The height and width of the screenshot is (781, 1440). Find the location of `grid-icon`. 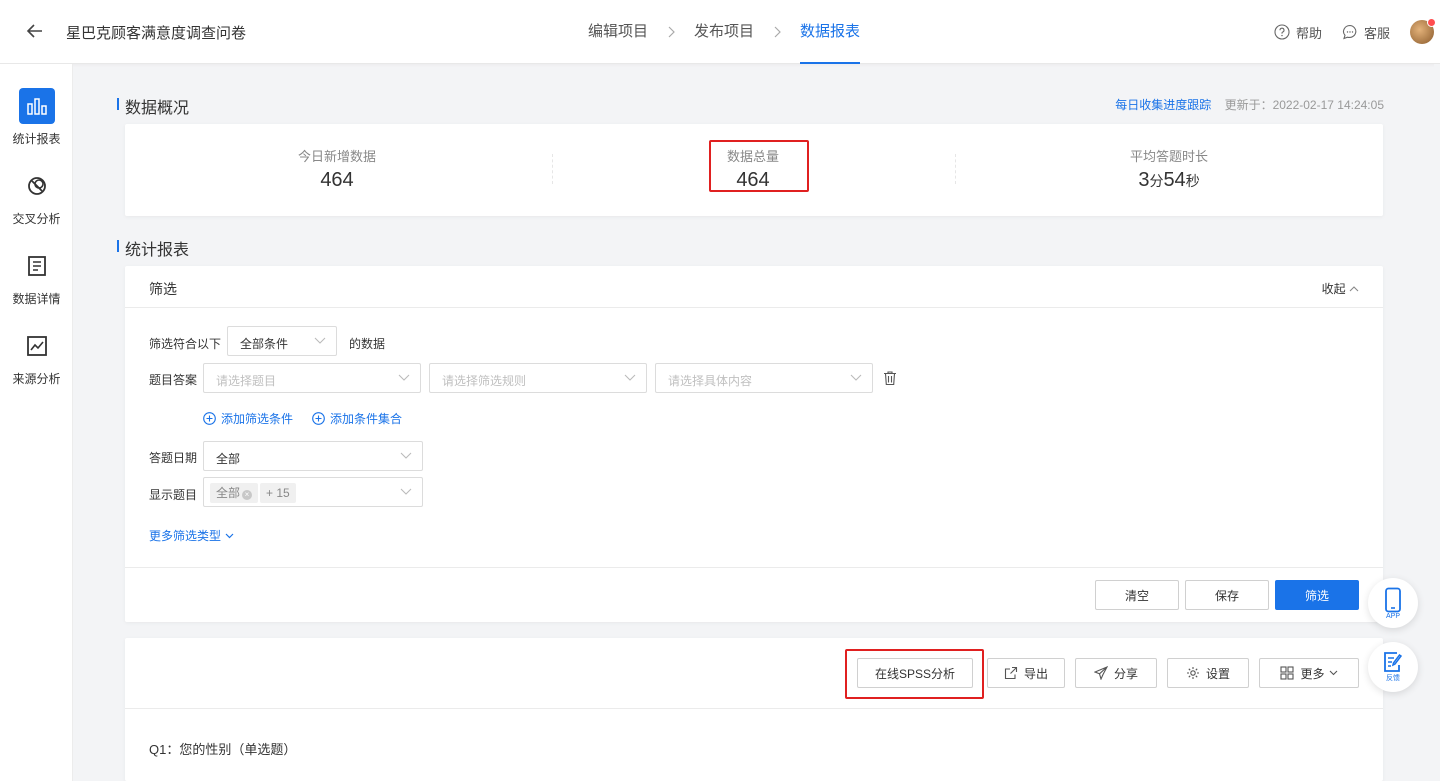

grid-icon is located at coordinates (1287, 673).